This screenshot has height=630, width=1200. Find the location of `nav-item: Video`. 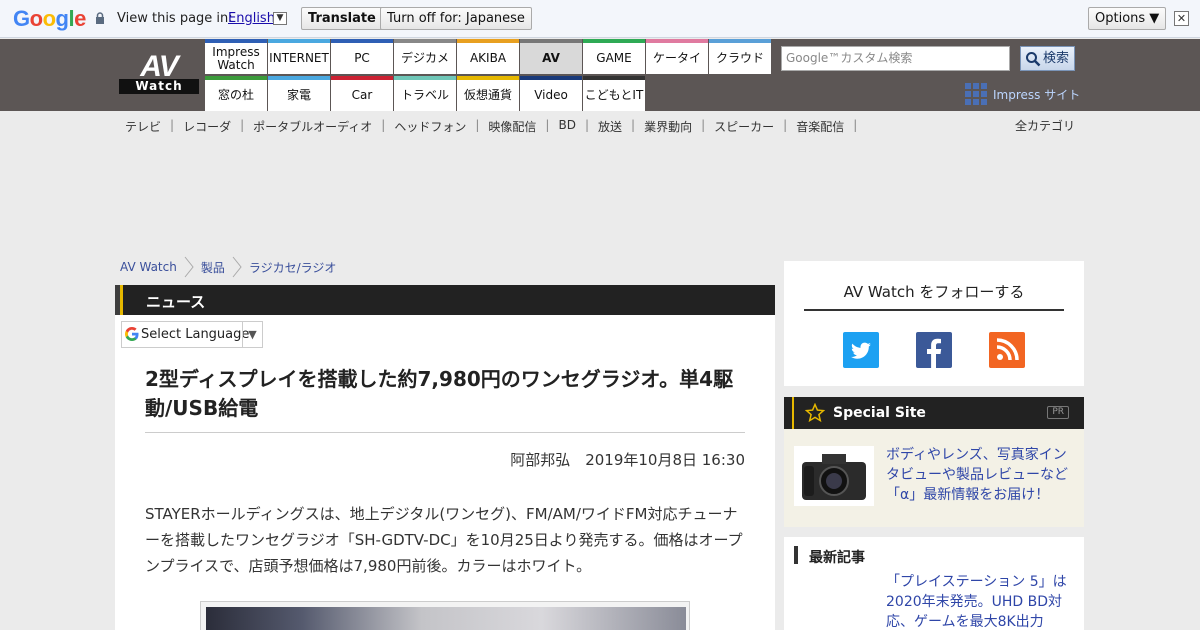

nav-item: Video is located at coordinates (551, 93).